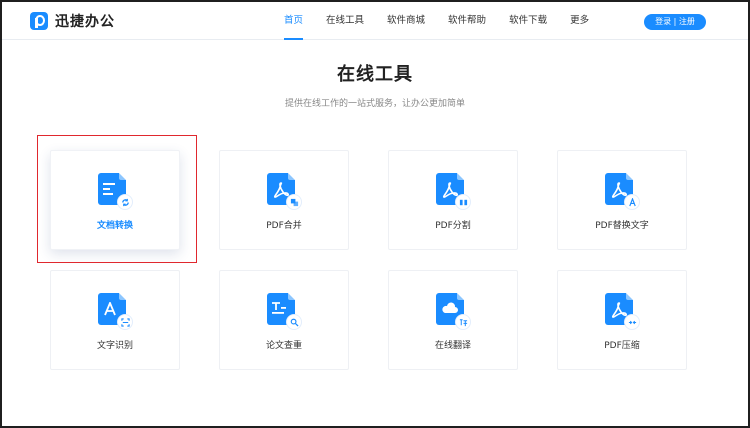 This screenshot has height=428, width=750. What do you see at coordinates (284, 311) in the screenshot?
I see `paper-check-icon` at bounding box center [284, 311].